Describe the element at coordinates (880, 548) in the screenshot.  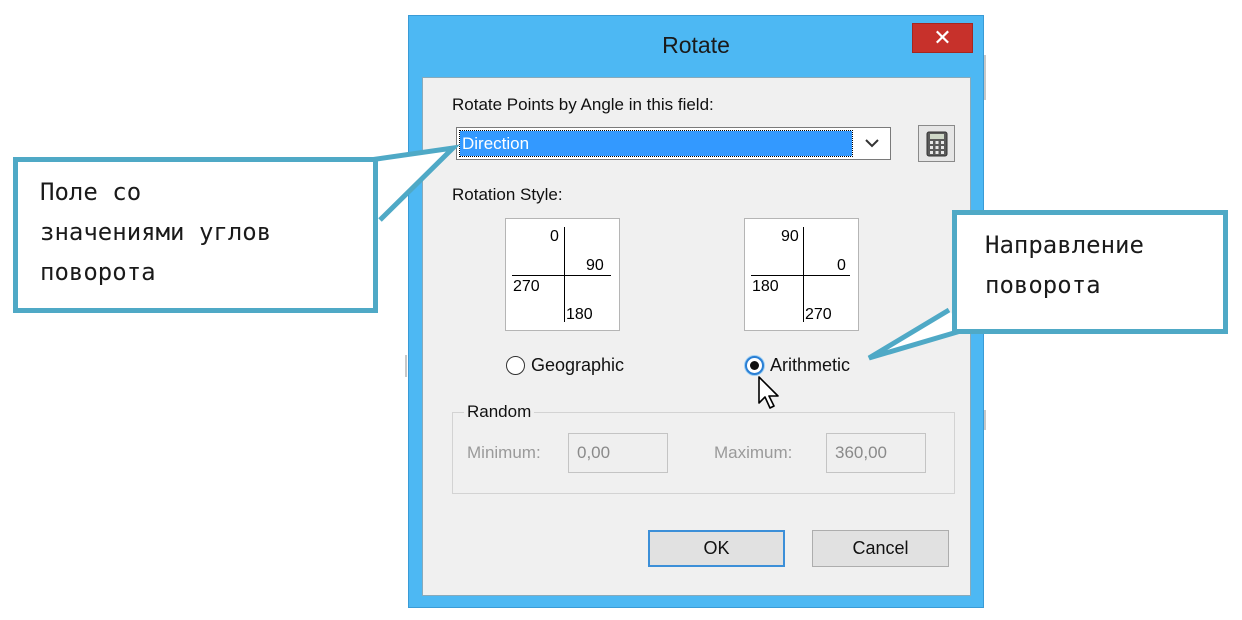
I see `cancel-button: Cancel` at that location.